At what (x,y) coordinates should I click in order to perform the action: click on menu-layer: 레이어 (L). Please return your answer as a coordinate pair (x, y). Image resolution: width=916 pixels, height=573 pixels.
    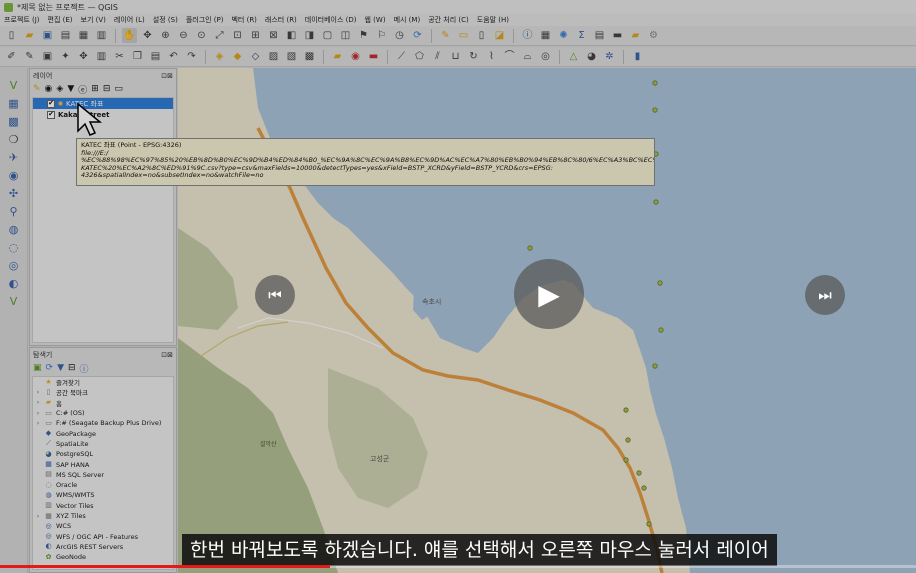
    Looking at the image, I should click on (129, 20).